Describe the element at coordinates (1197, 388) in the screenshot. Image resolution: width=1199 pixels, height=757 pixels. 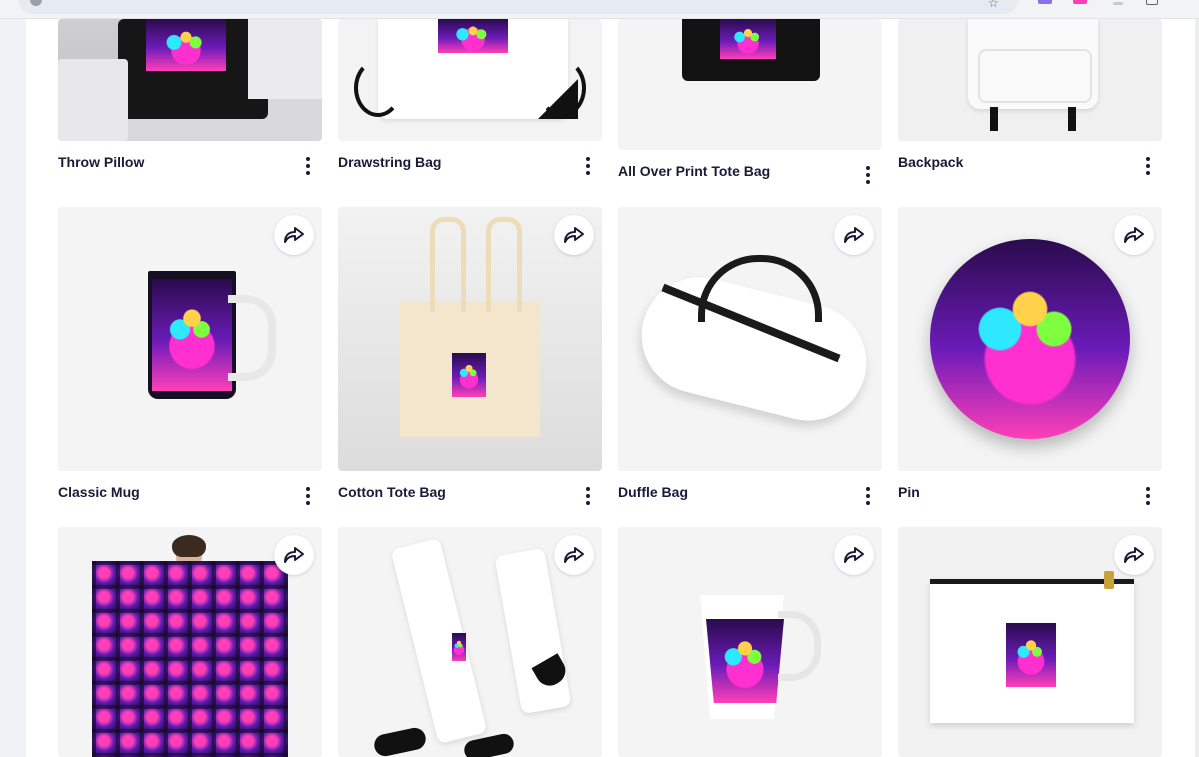
I see `scrollbar` at that location.